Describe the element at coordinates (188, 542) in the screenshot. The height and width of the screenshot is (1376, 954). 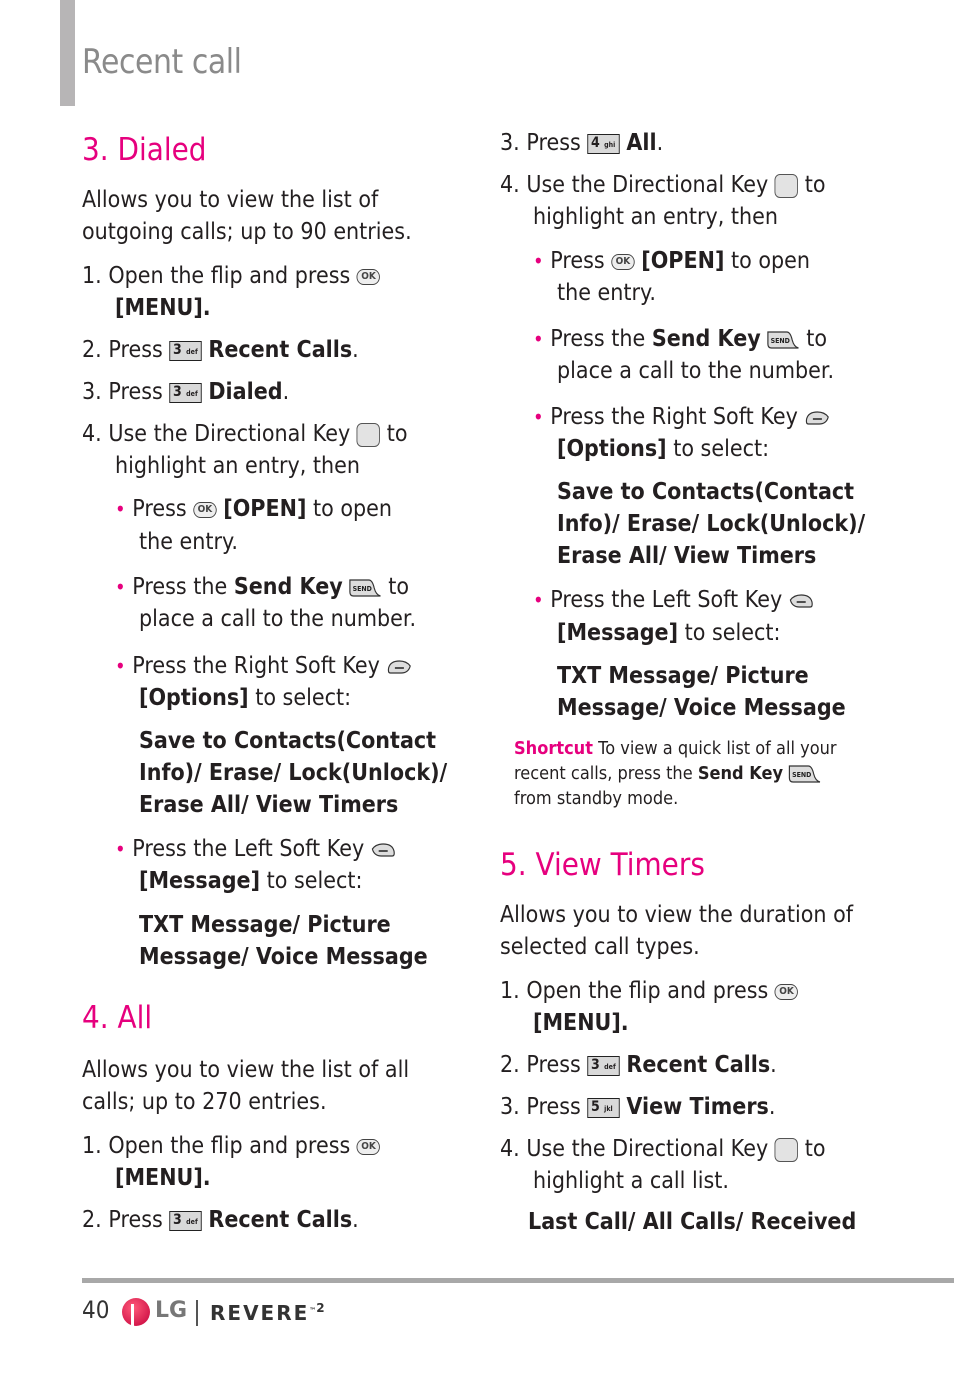
I see `dialed-bullet-open-line2: the entry.` at that location.